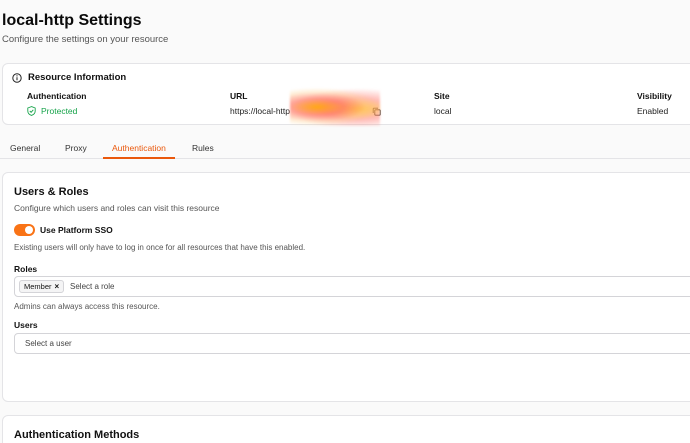 Image resolution: width=690 pixels, height=443 pixels. I want to click on auth-methods-card: Authentication Methods, so click(346, 429).